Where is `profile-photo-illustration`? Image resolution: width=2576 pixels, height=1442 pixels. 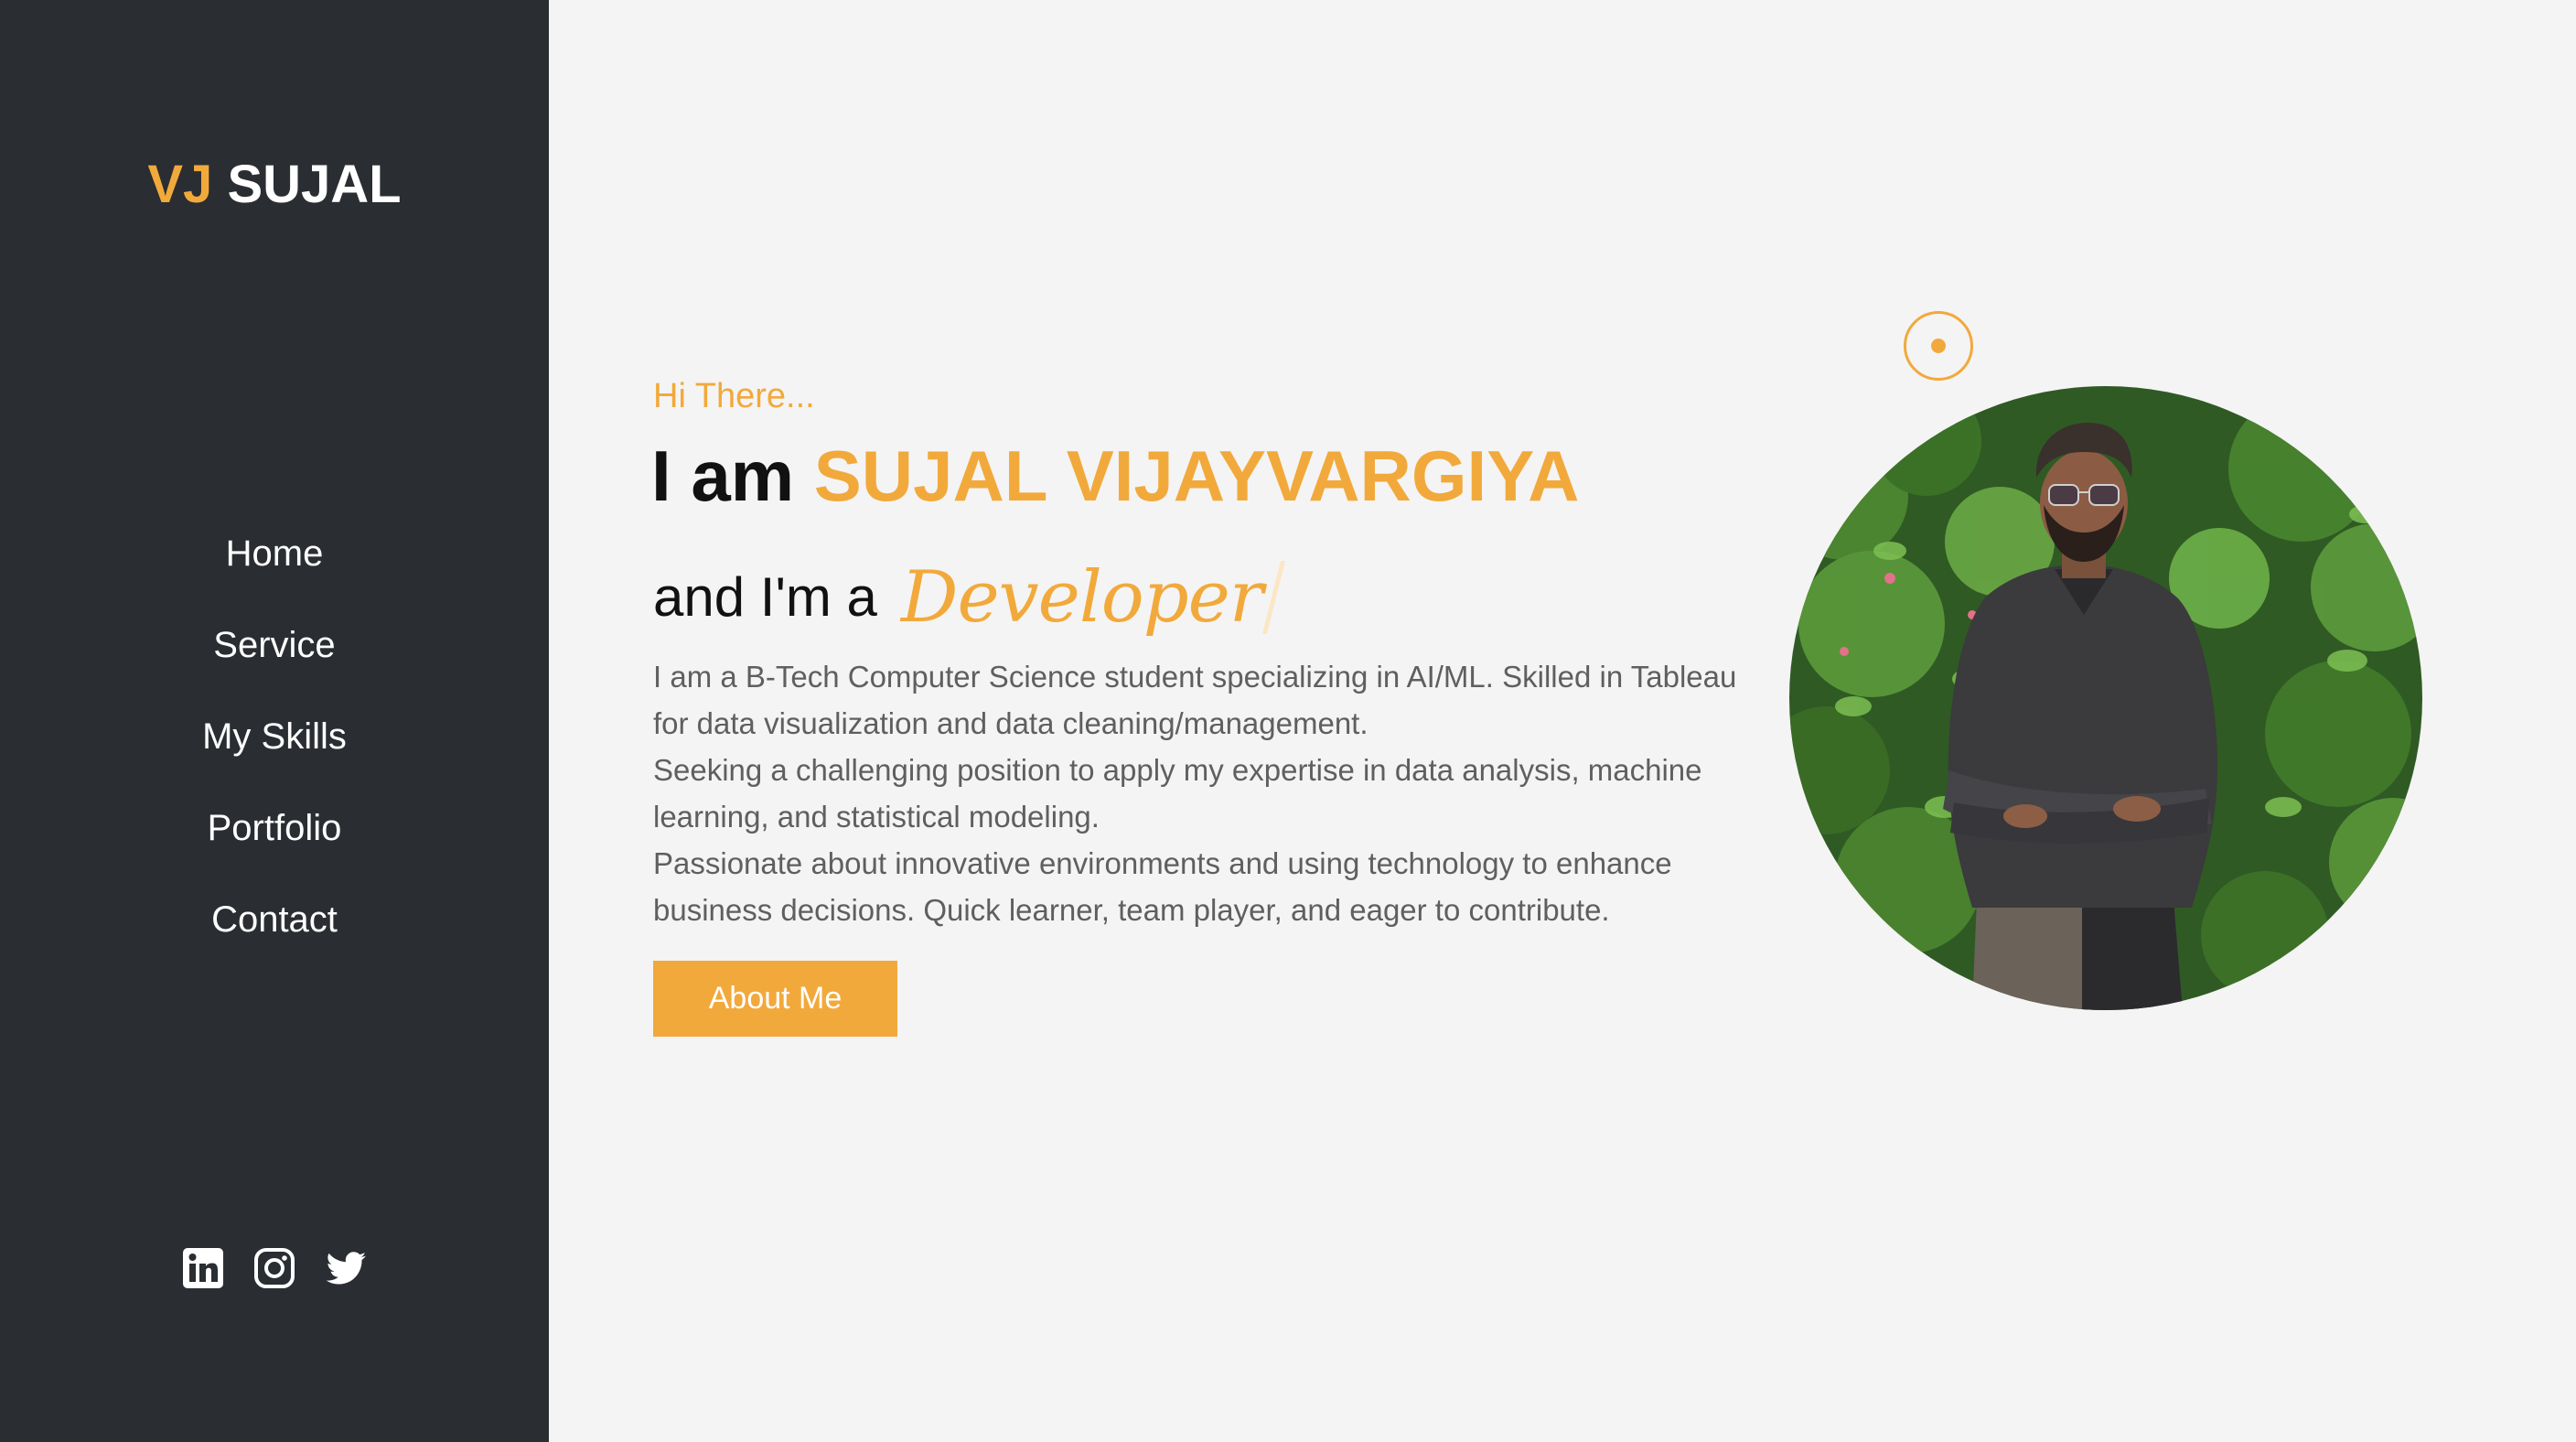 profile-photo-illustration is located at coordinates (2105, 698).